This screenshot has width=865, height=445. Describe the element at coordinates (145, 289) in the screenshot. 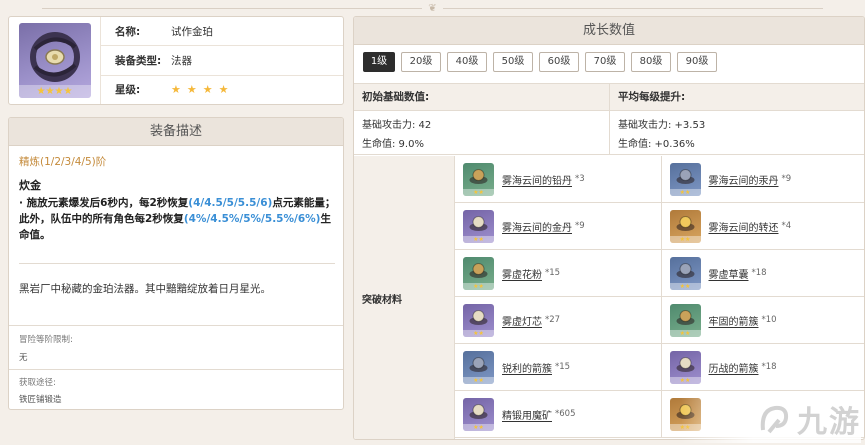

I see `lore-text: 黑岩厂中秘藏的金珀法器。其中黯黯绽放着日月星光。` at that location.